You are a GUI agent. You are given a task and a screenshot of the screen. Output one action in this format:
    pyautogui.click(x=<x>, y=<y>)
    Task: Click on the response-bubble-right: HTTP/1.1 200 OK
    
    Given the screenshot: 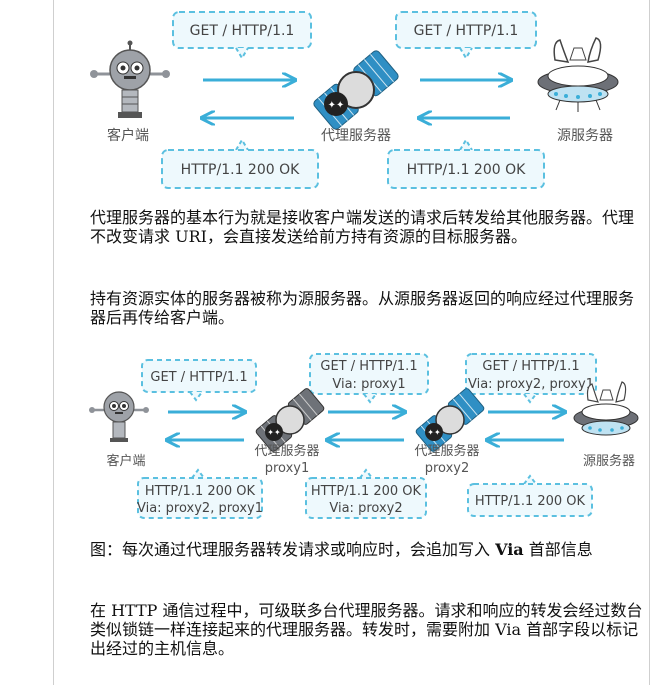 What is the action you would take?
    pyautogui.click(x=466, y=163)
    